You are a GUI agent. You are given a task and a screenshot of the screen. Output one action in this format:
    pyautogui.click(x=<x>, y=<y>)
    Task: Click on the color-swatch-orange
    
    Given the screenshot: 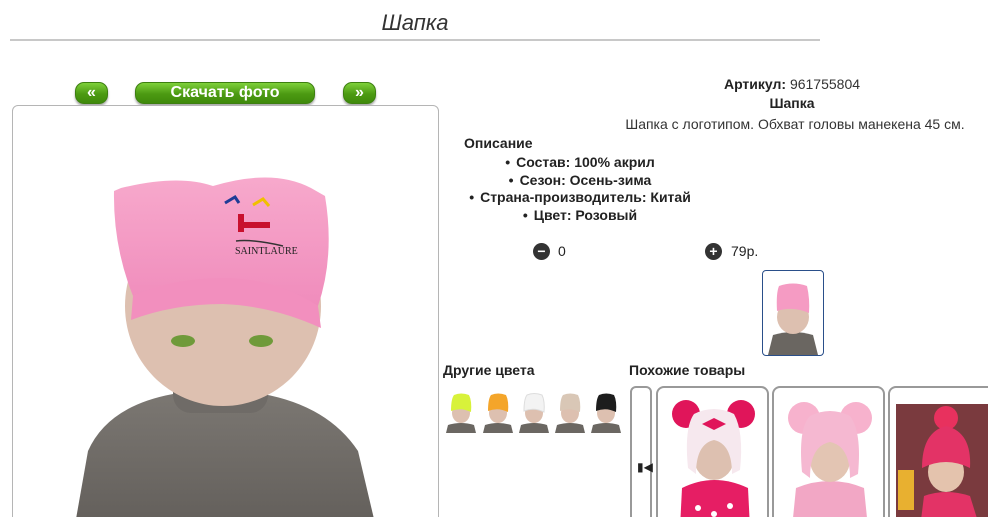 What is the action you would take?
    pyautogui.click(x=498, y=412)
    